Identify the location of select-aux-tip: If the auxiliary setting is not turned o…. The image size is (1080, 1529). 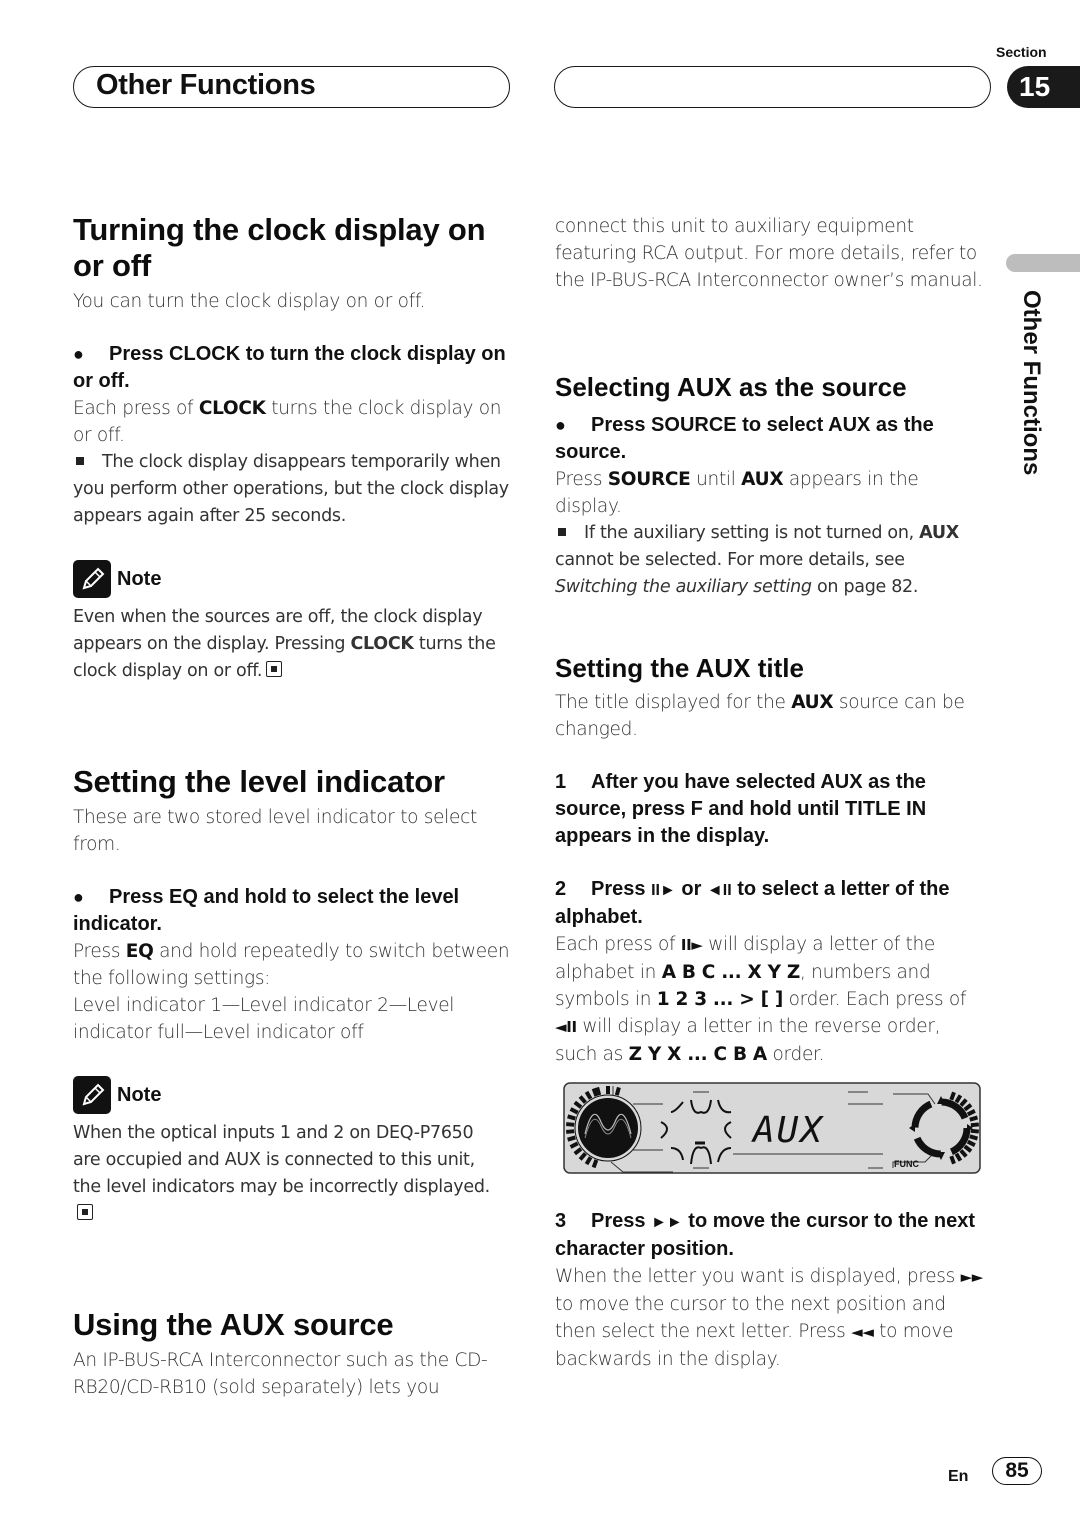
(757, 560).